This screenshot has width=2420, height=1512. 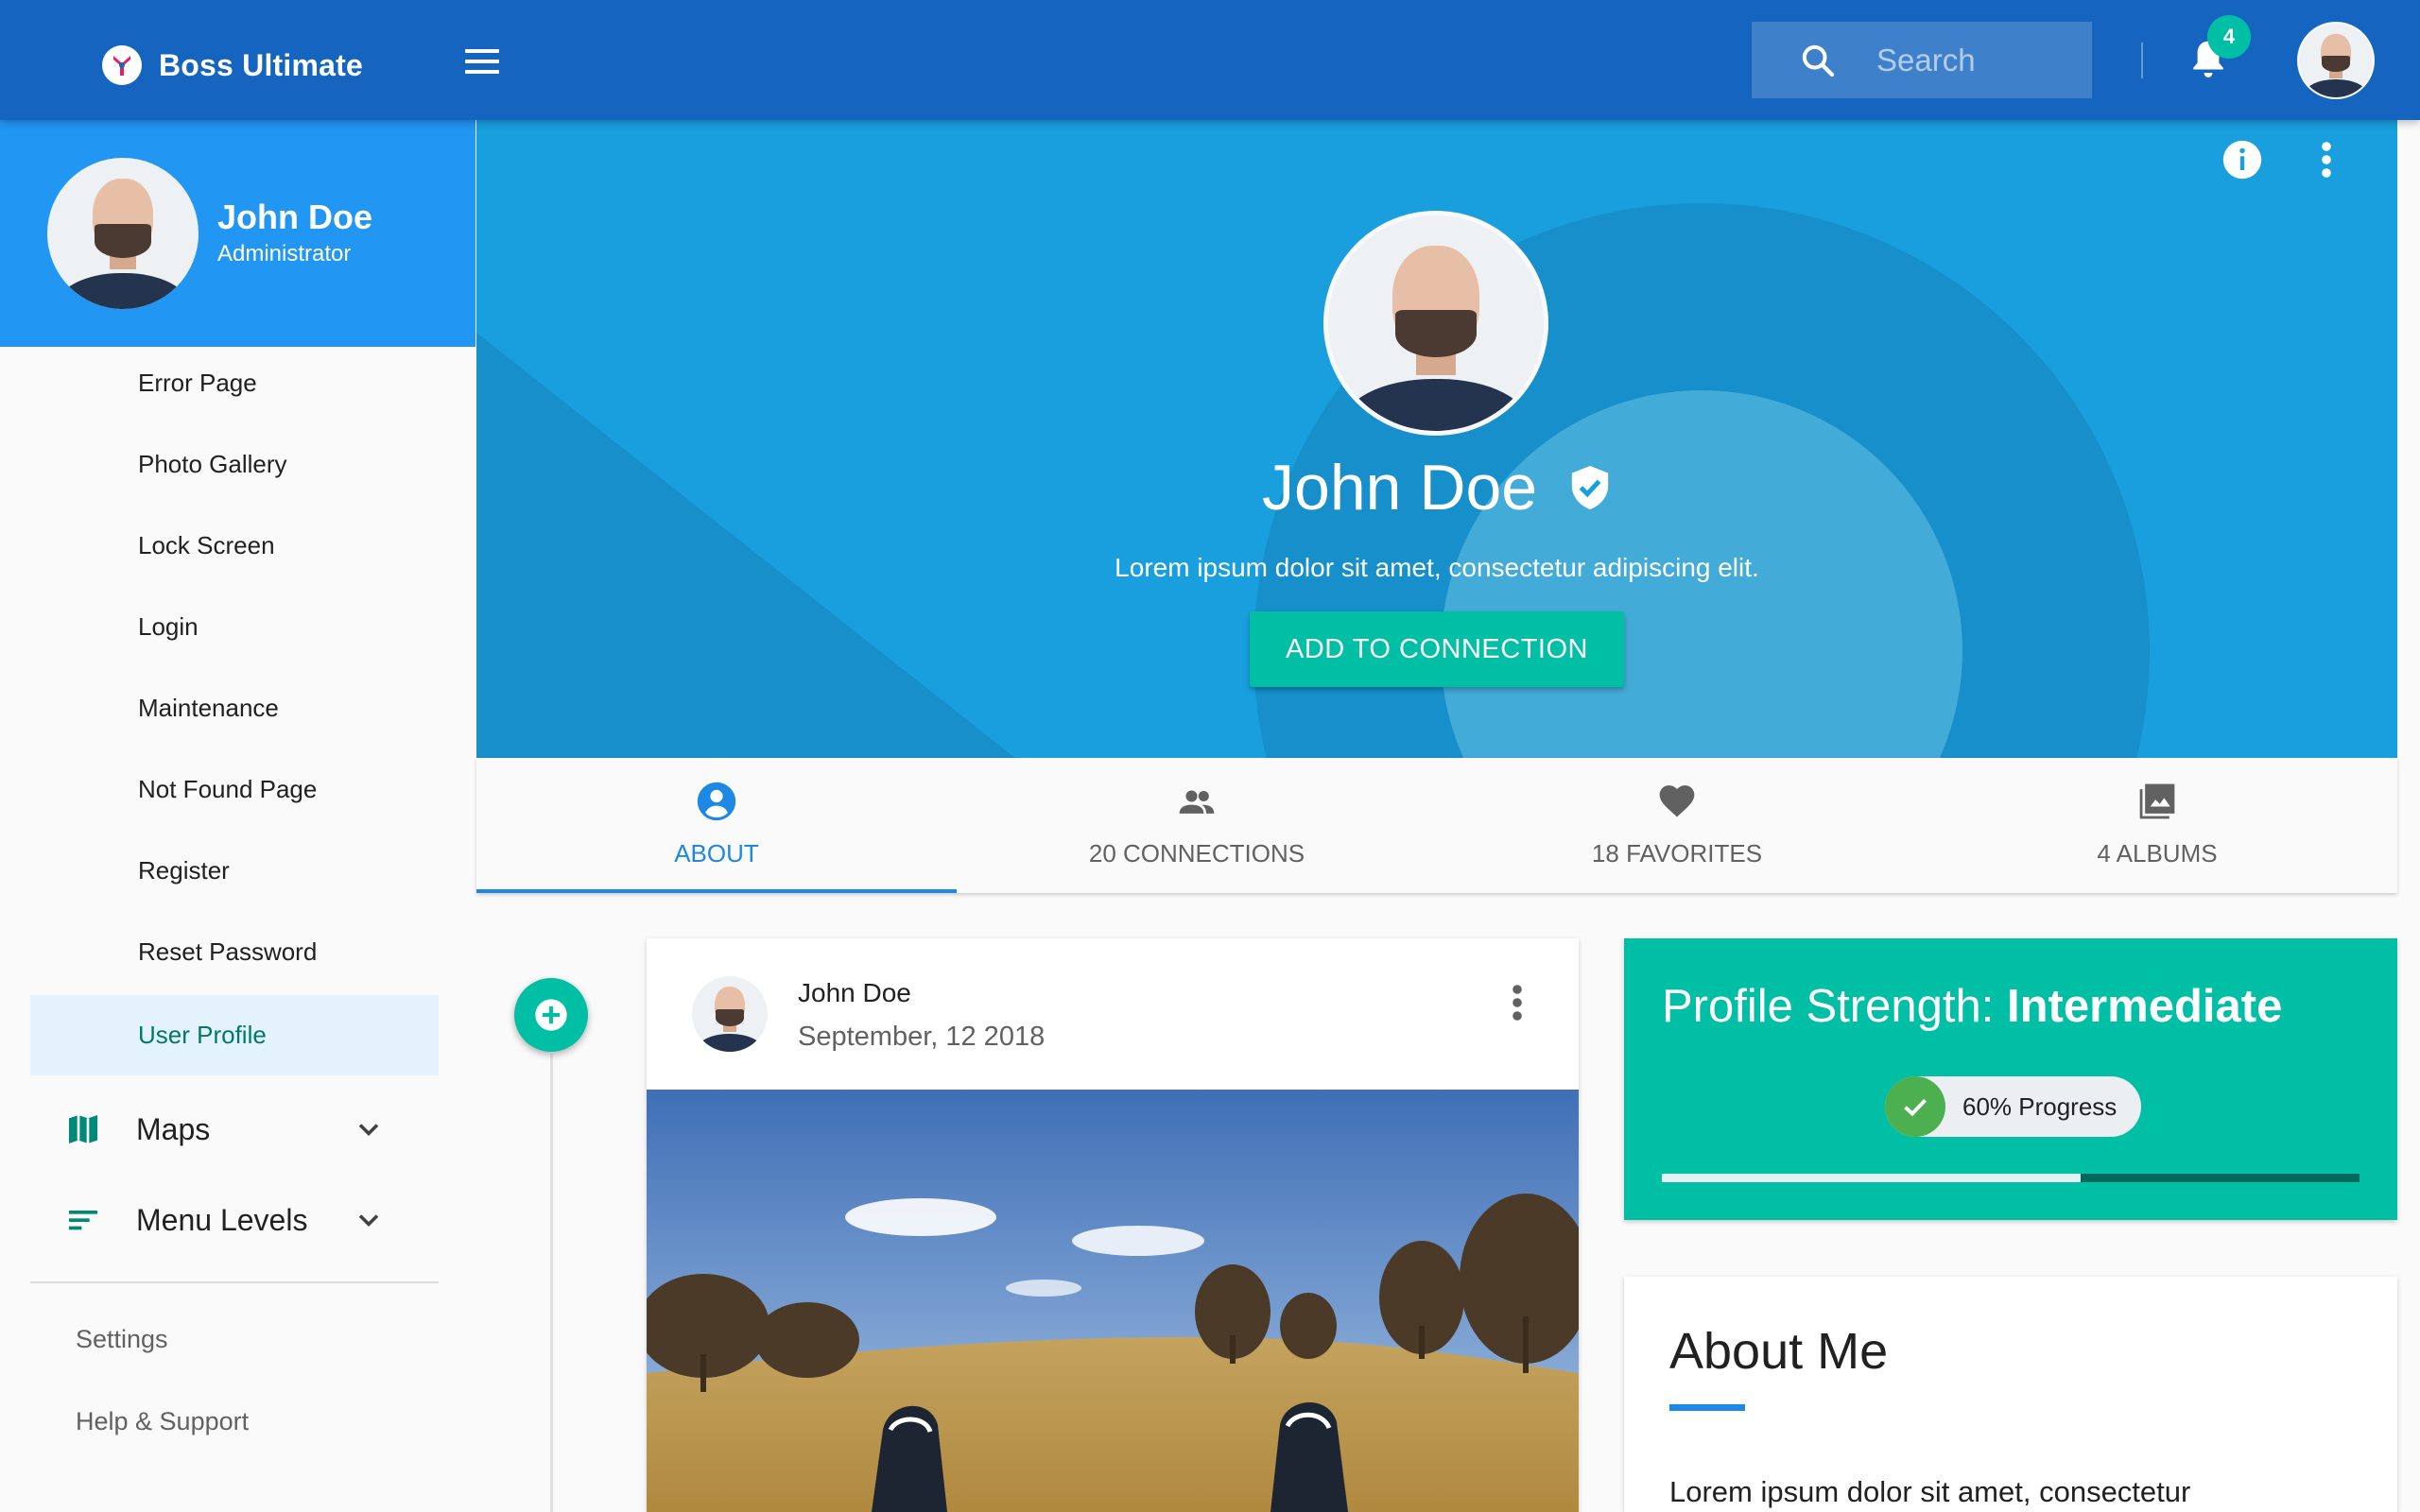 I want to click on sidebar-user-name: John Doe, so click(x=295, y=217).